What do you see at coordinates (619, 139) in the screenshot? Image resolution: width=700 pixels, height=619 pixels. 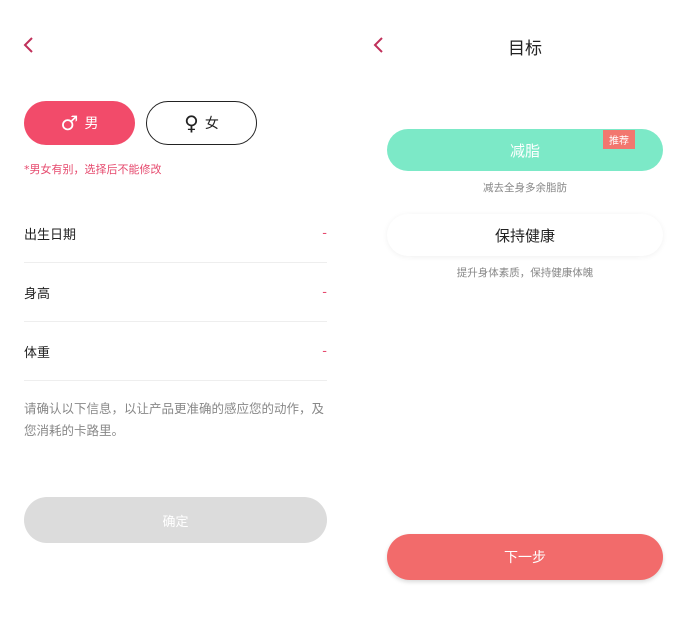 I see `recommended-badge: 推荐` at bounding box center [619, 139].